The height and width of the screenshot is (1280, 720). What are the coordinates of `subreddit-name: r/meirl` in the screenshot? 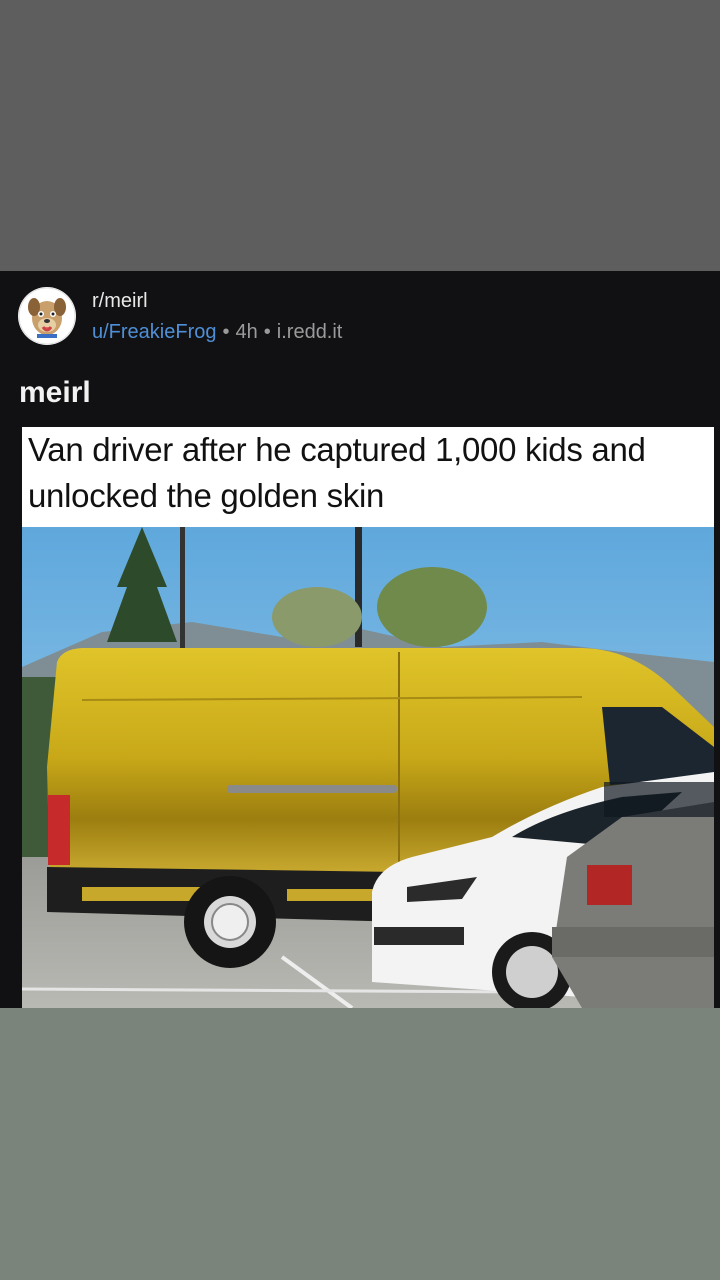 It's located at (217, 301).